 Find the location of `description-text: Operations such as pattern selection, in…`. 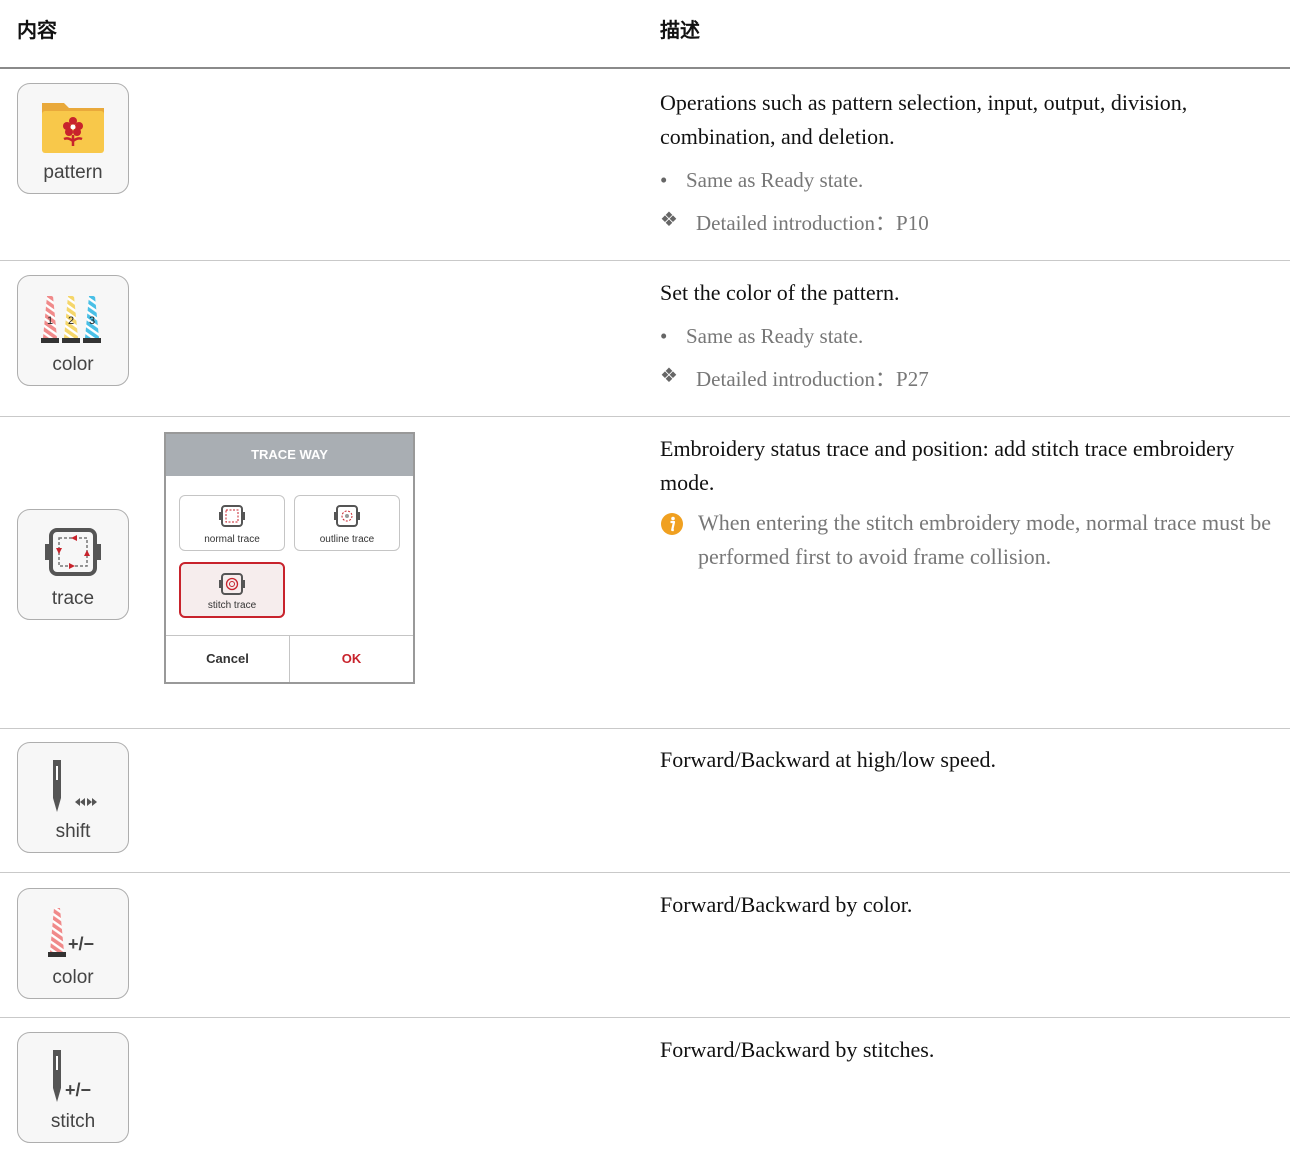

description-text: Operations such as pattern selection, in… is located at coordinates (924, 119).